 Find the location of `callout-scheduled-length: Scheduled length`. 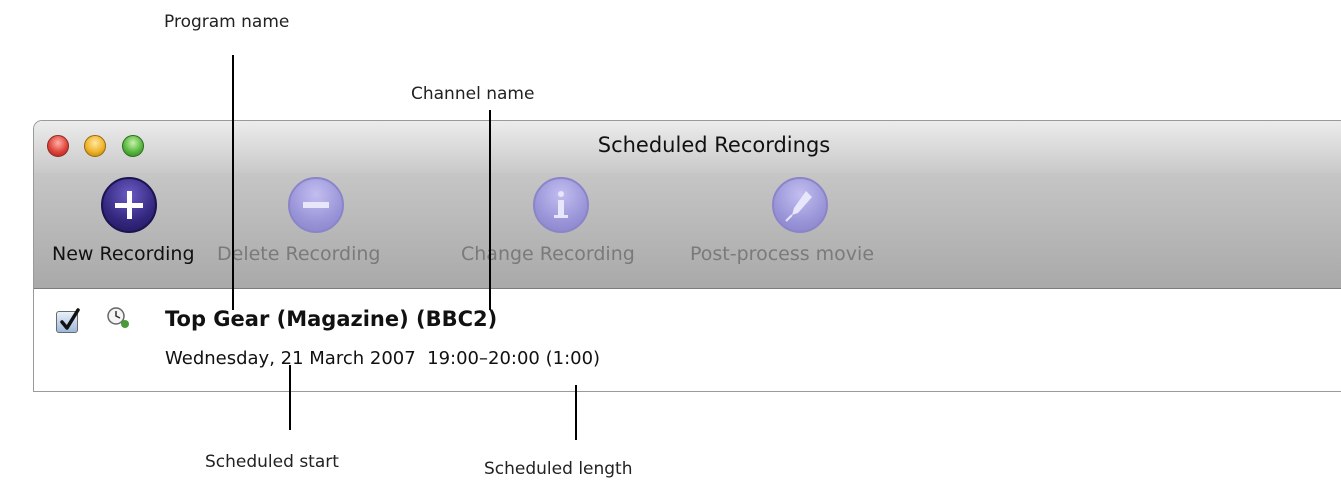

callout-scheduled-length: Scheduled length is located at coordinates (558, 469).